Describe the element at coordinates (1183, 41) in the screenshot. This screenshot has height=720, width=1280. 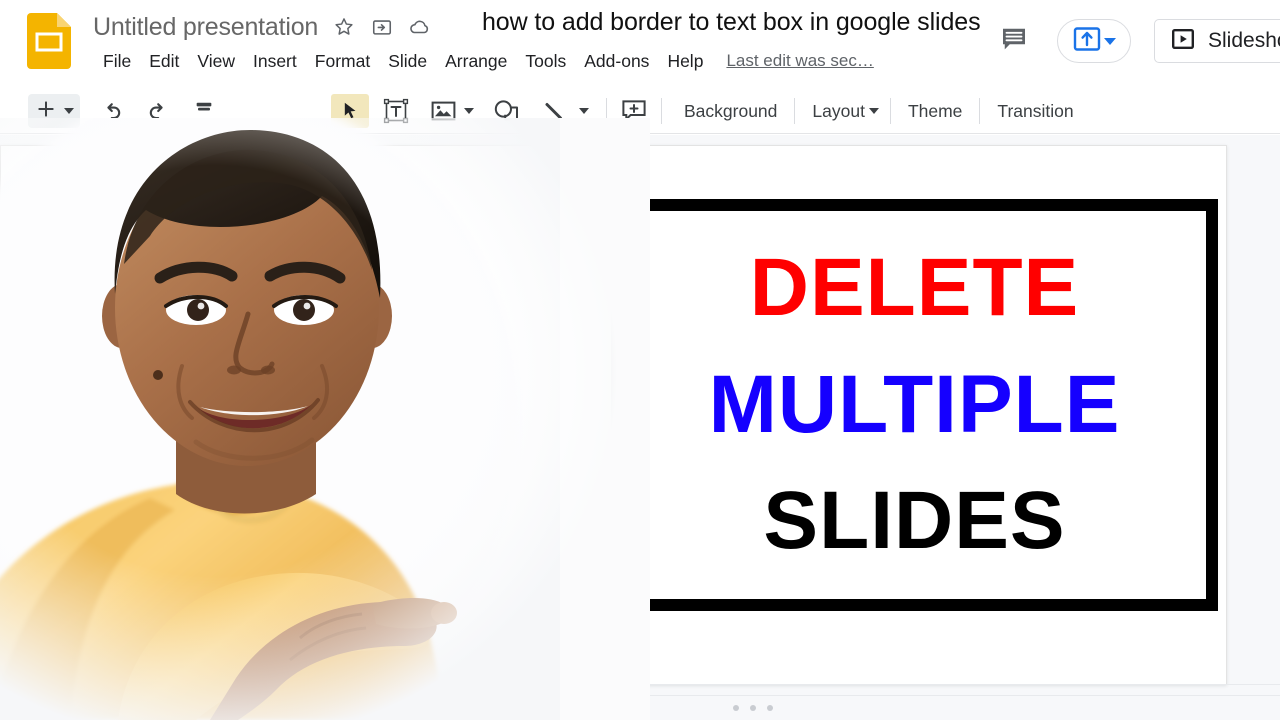
I see `play-box-icon` at that location.